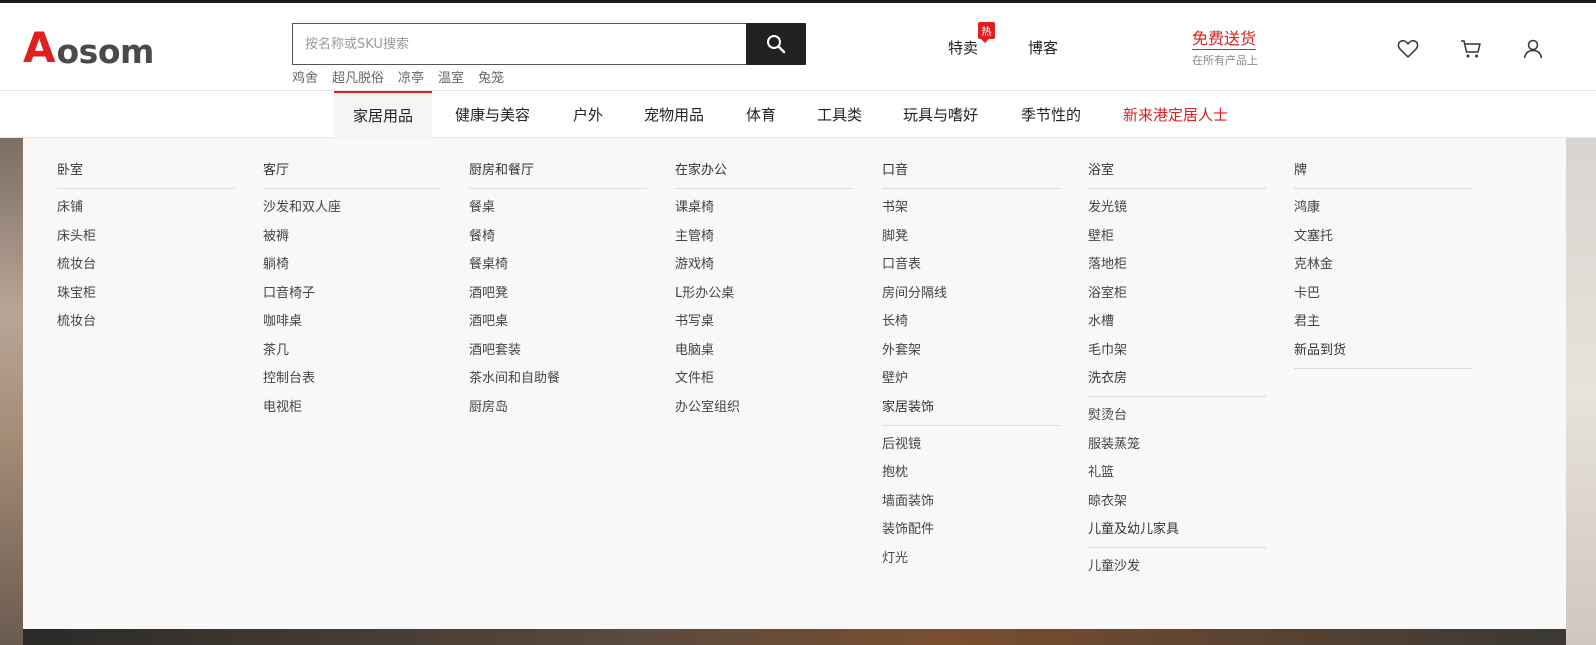 The image size is (1596, 645). Describe the element at coordinates (963, 47) in the screenshot. I see `specials-link: 特卖` at that location.